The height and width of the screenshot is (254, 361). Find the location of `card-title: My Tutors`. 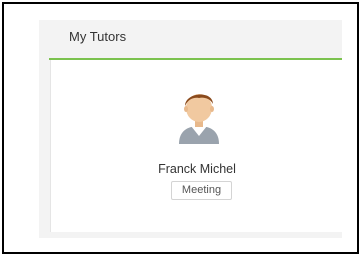

card-title: My Tutors is located at coordinates (98, 36).